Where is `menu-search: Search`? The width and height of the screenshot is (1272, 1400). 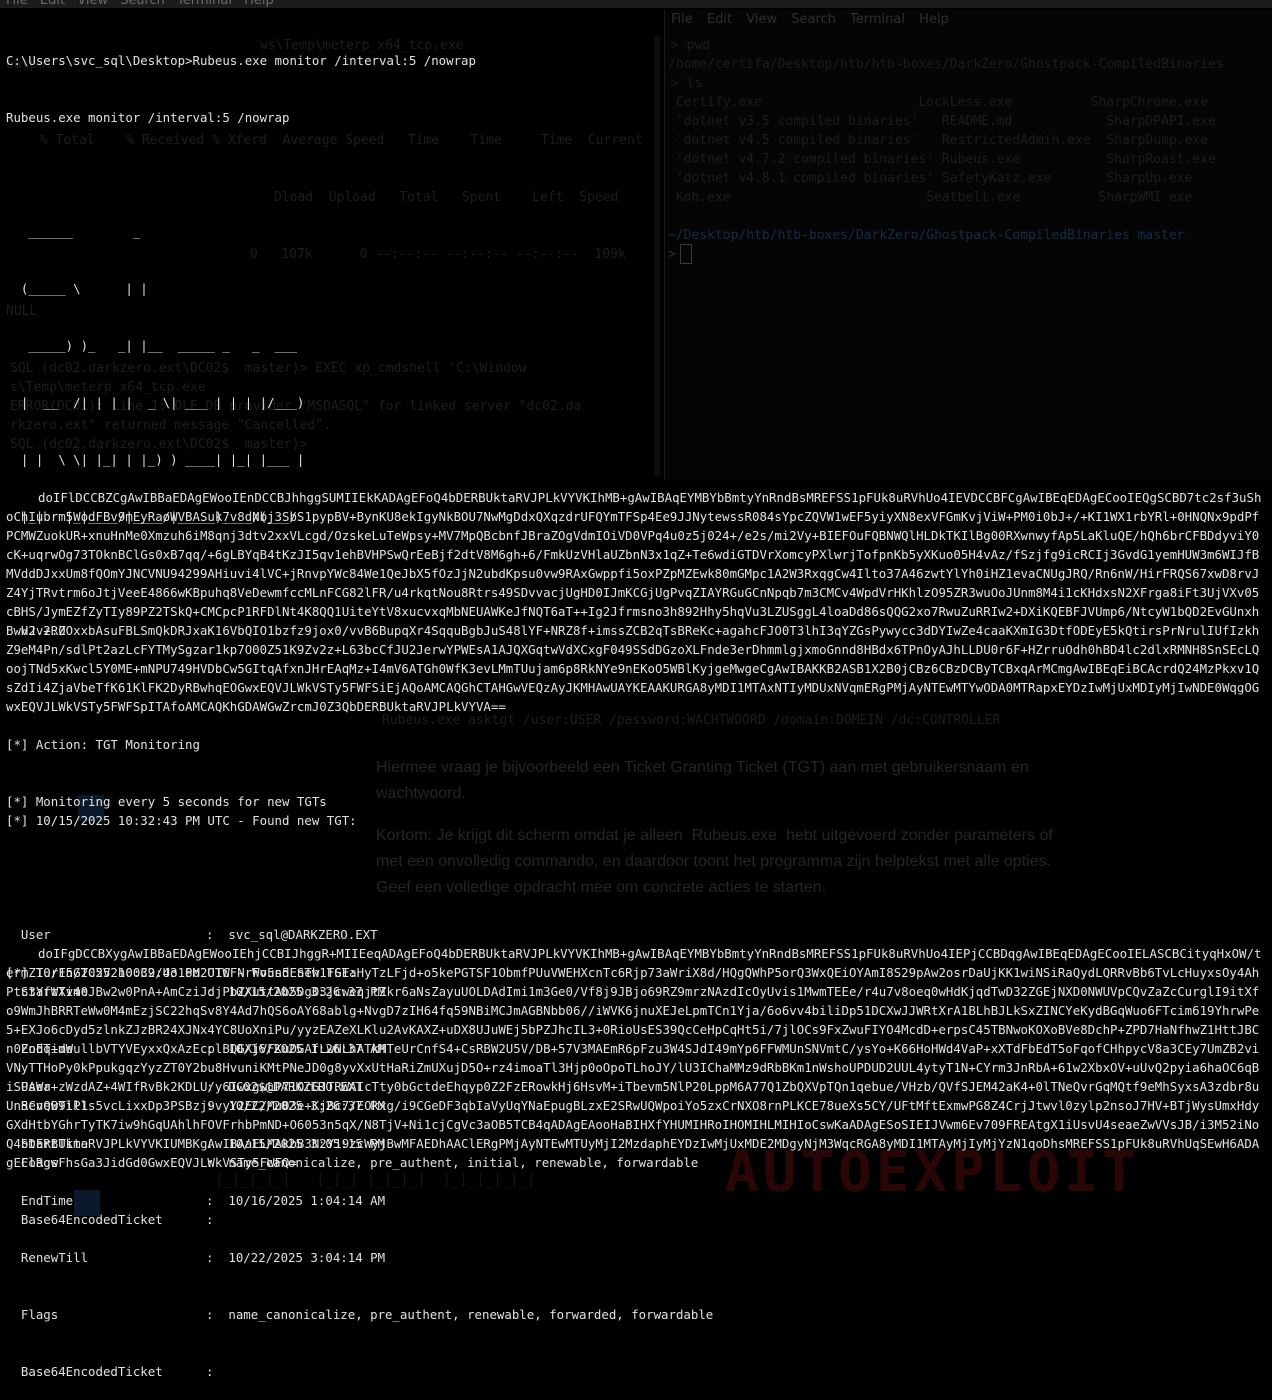
menu-search: Search is located at coordinates (142, 4).